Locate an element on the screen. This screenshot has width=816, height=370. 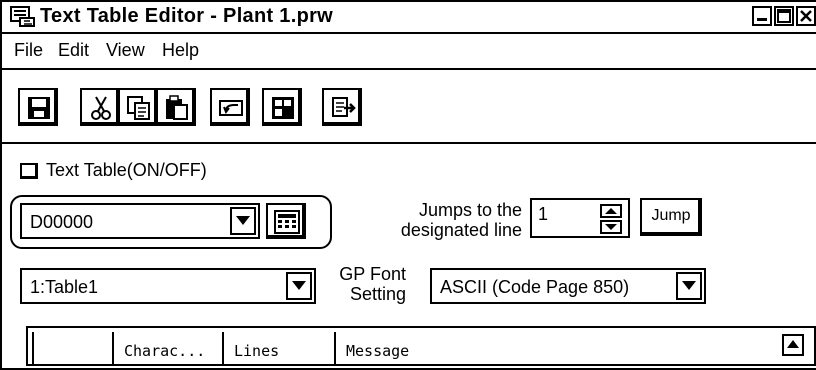
export-button is located at coordinates (342, 107).